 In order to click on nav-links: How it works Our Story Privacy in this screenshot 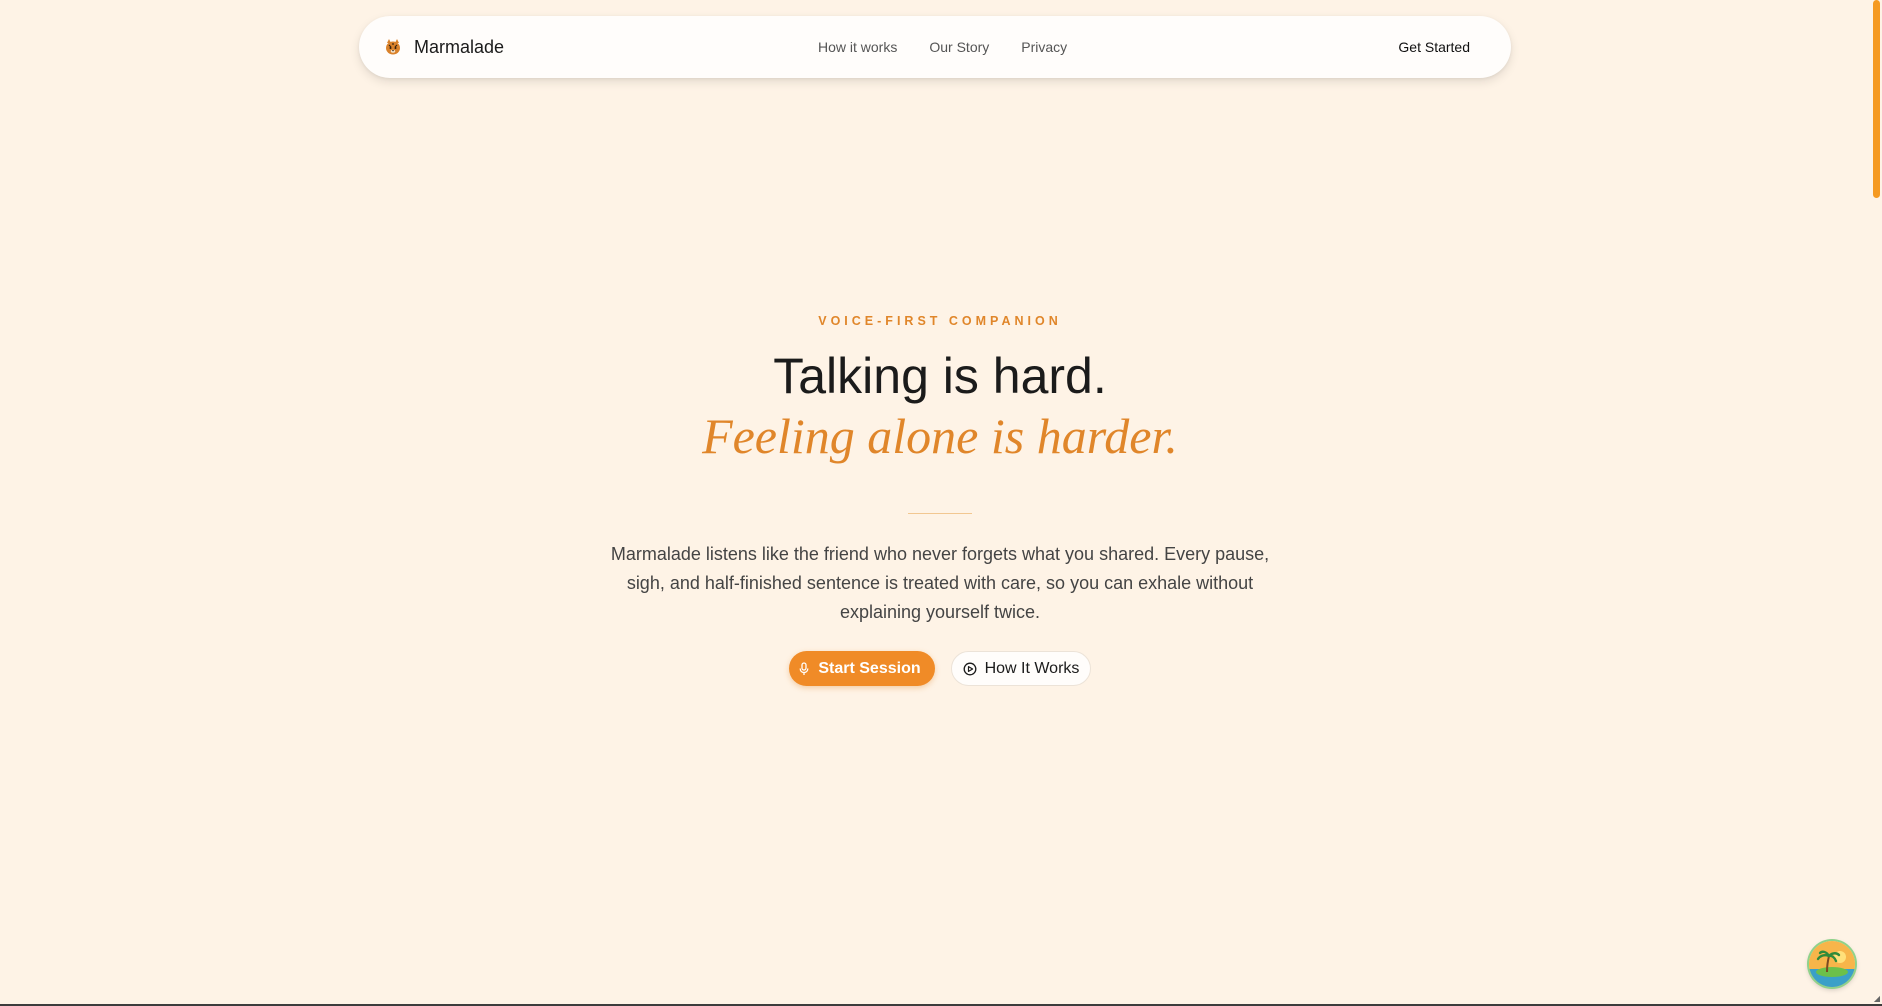, I will do `click(942, 47)`.